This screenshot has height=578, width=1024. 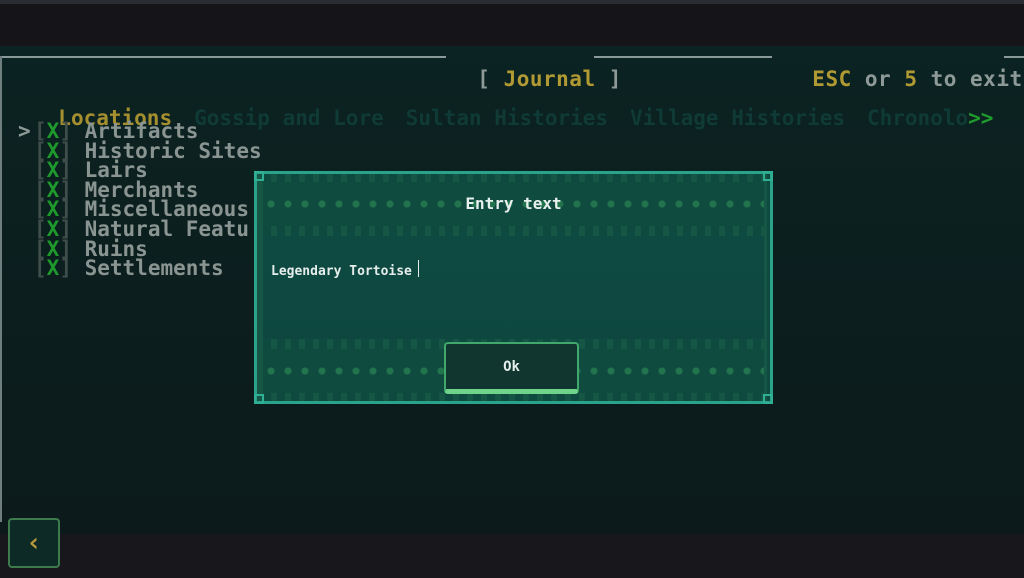 I want to click on text-caret, so click(x=418, y=268).